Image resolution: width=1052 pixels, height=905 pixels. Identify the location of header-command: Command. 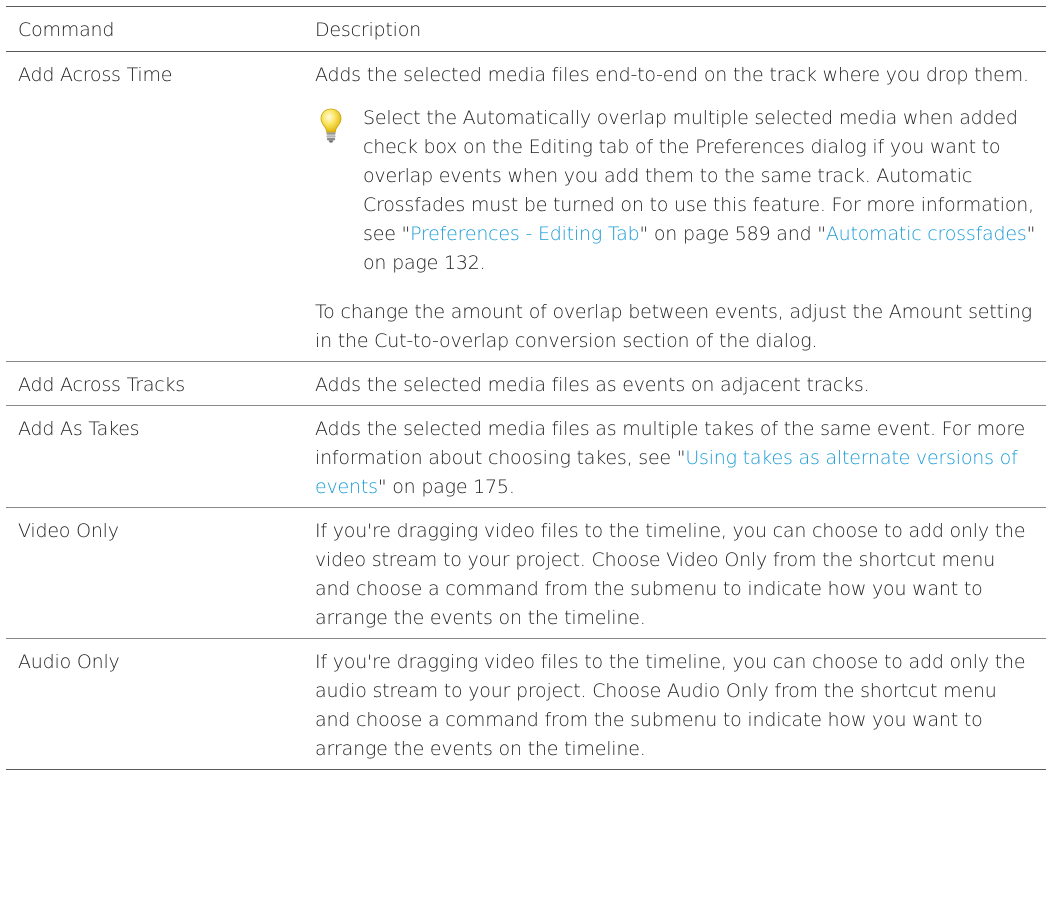
(154, 29).